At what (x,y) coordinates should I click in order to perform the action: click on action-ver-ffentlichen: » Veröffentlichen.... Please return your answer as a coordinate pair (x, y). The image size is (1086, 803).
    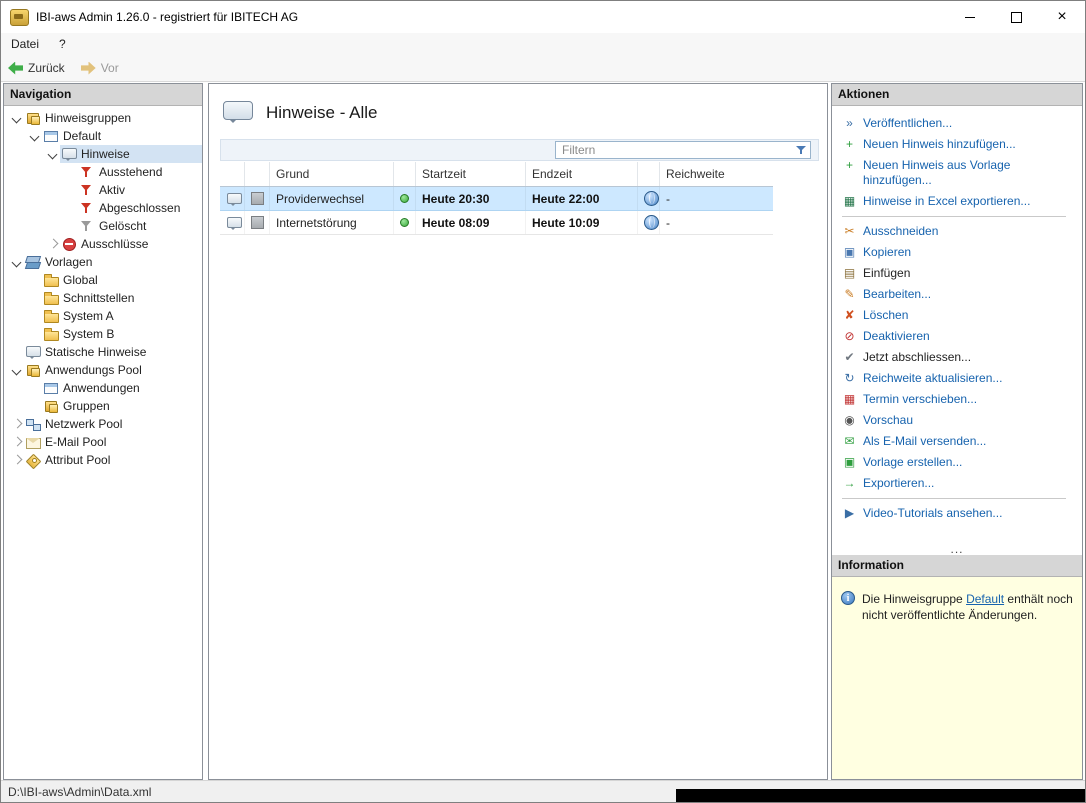
    Looking at the image, I should click on (959, 123).